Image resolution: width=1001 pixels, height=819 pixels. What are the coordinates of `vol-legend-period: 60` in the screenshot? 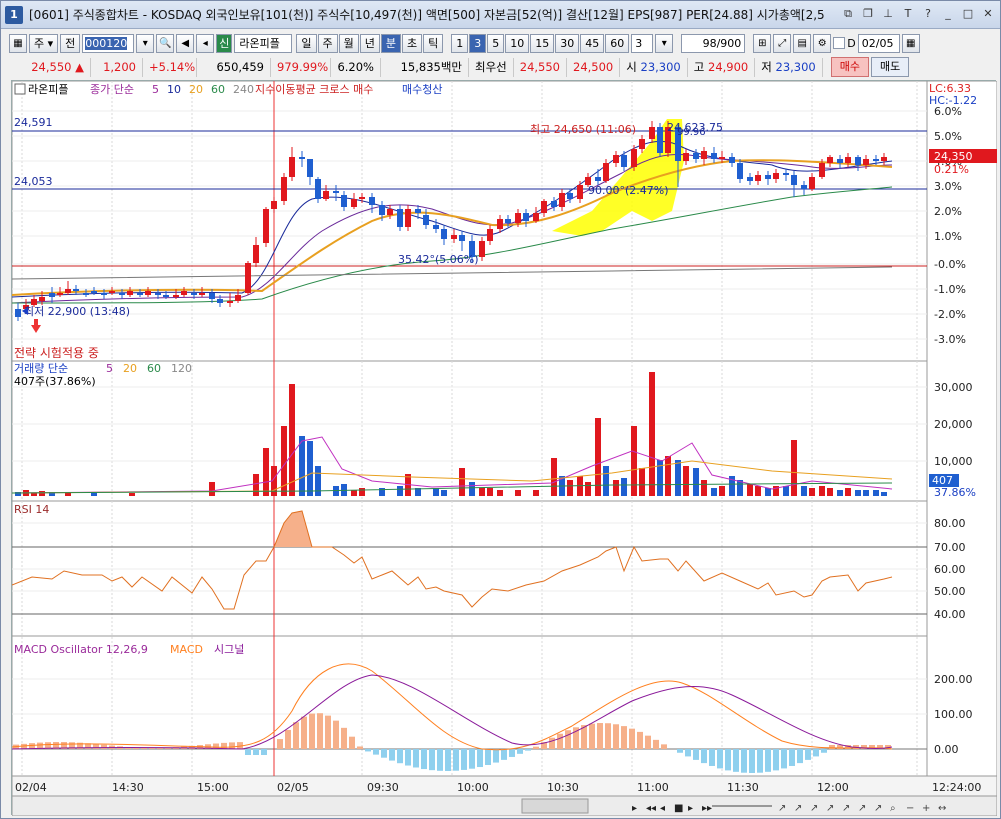 It's located at (154, 368).